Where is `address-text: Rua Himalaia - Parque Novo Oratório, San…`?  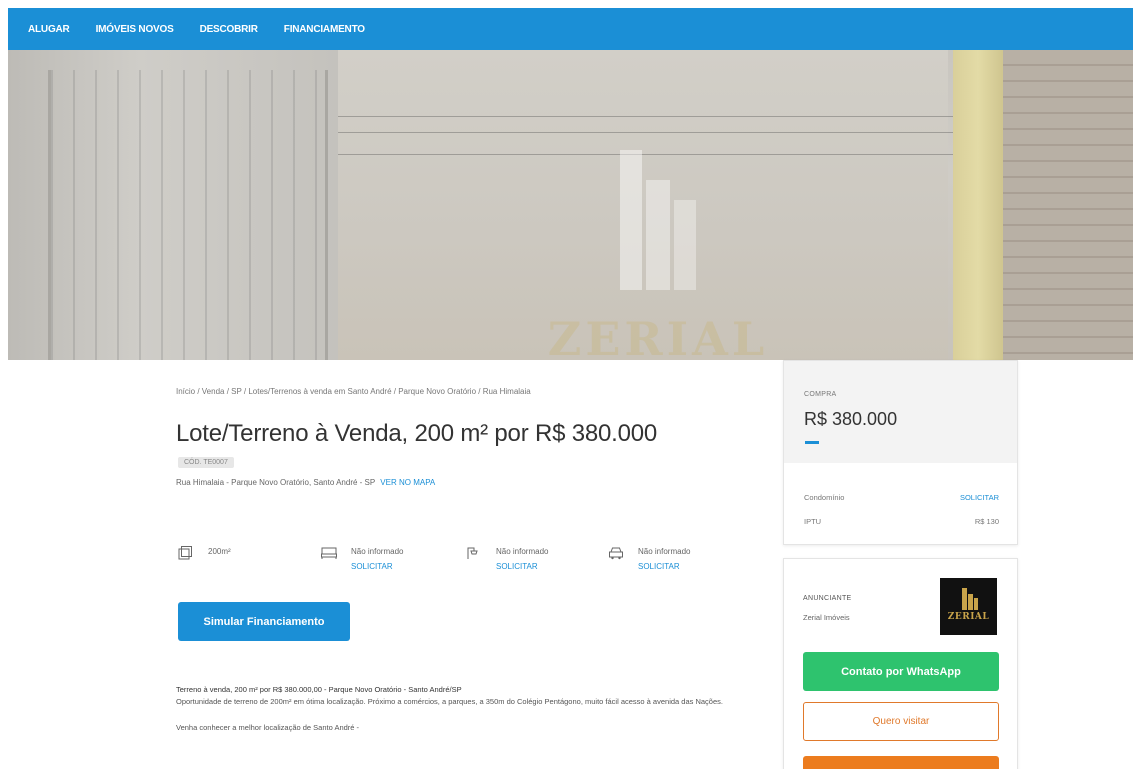 address-text: Rua Himalaia - Parque Novo Oratório, San… is located at coordinates (276, 482).